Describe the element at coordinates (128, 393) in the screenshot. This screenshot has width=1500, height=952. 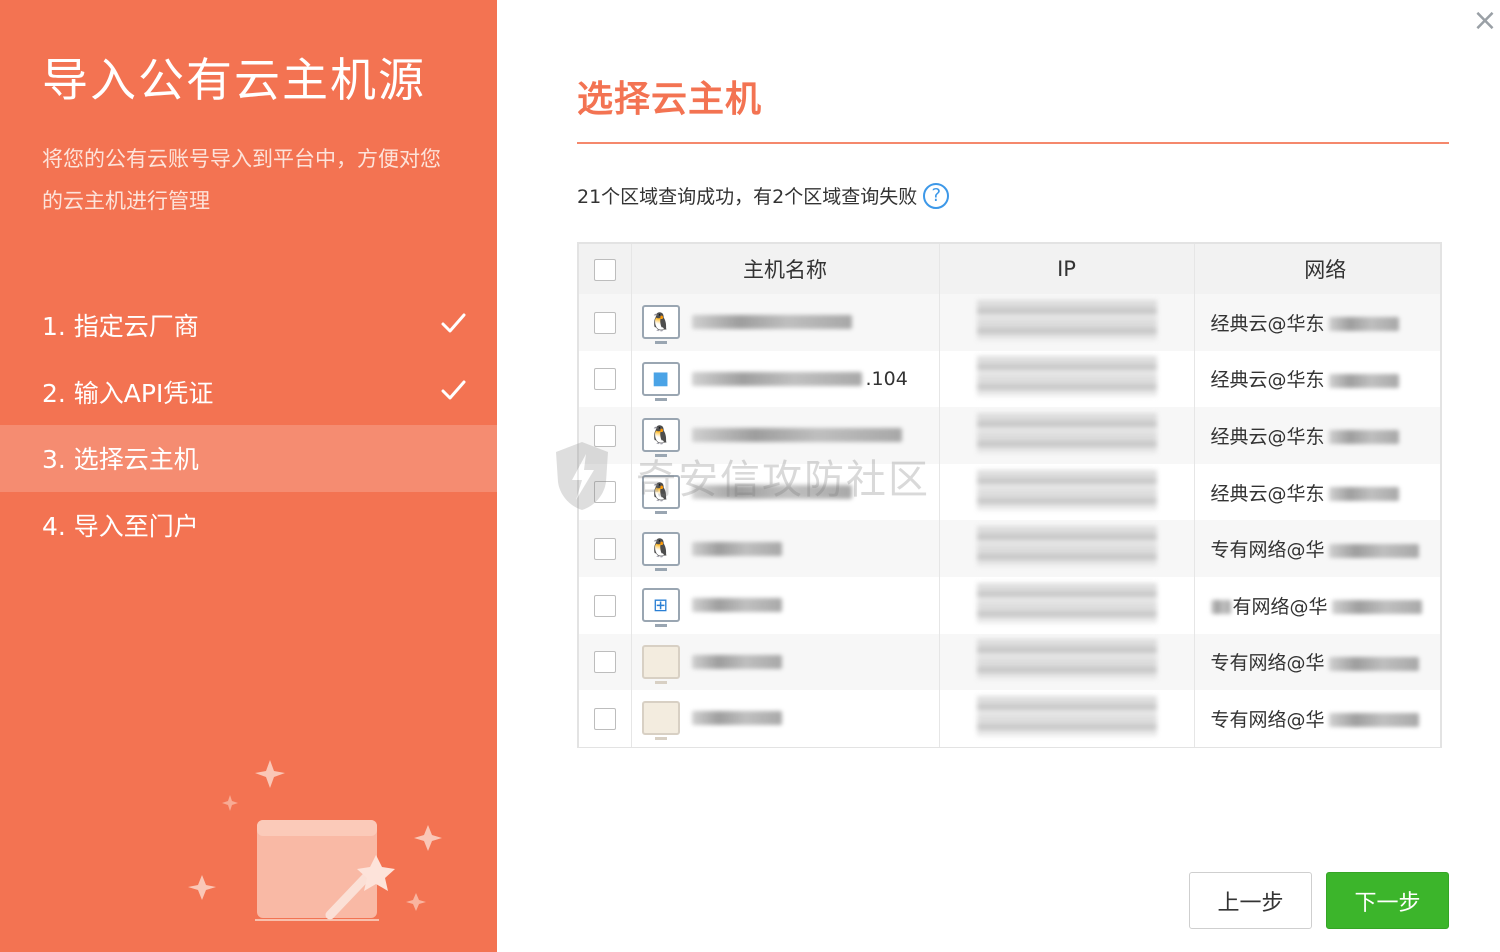
I see `step-label: 2. 输入API凭证` at that location.